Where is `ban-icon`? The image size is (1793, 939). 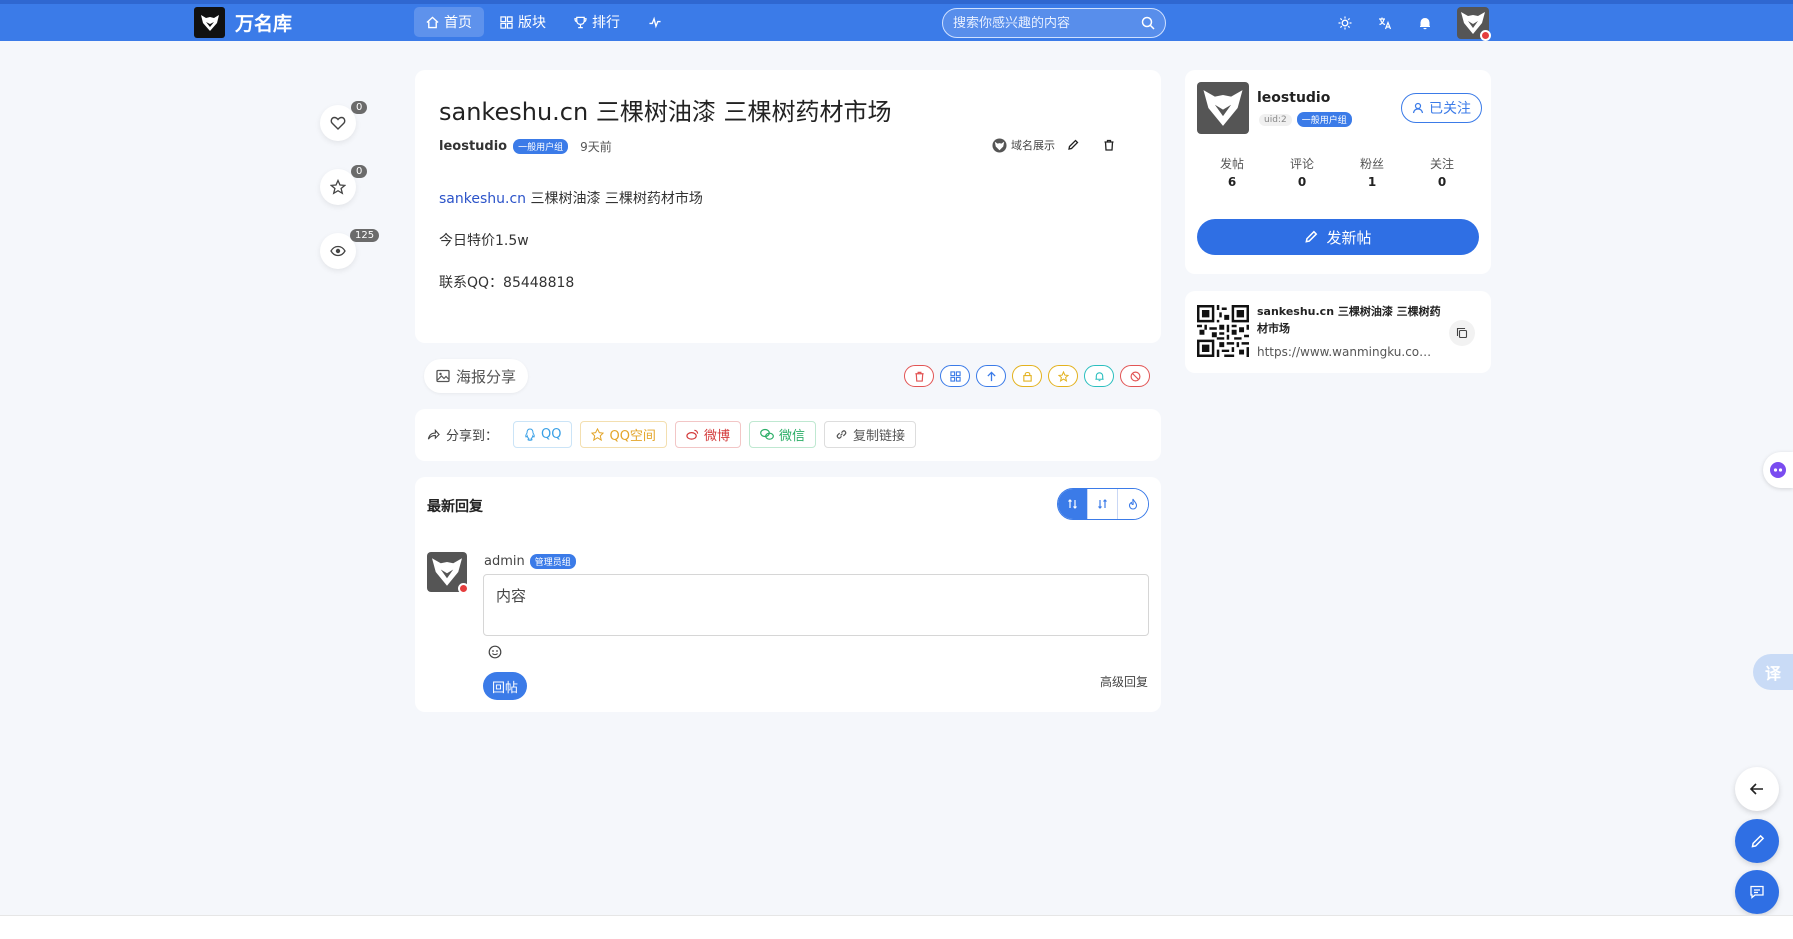 ban-icon is located at coordinates (1135, 376).